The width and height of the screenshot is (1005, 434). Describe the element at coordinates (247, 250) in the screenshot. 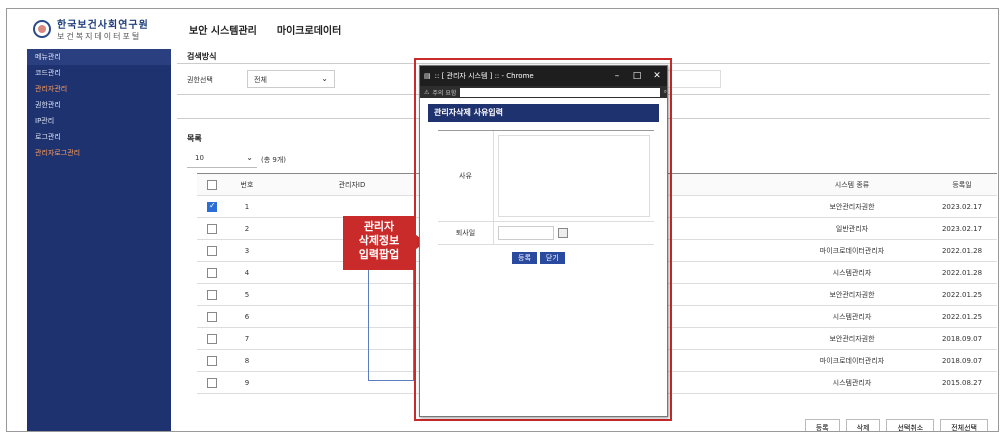

I see `row-no: 3` at that location.